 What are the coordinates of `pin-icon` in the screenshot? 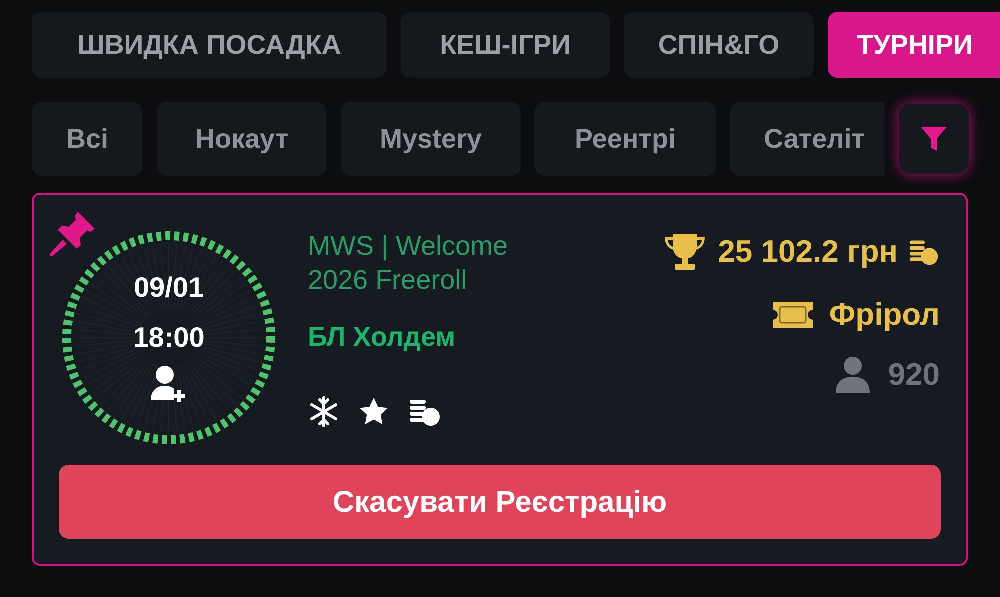 It's located at (73, 234).